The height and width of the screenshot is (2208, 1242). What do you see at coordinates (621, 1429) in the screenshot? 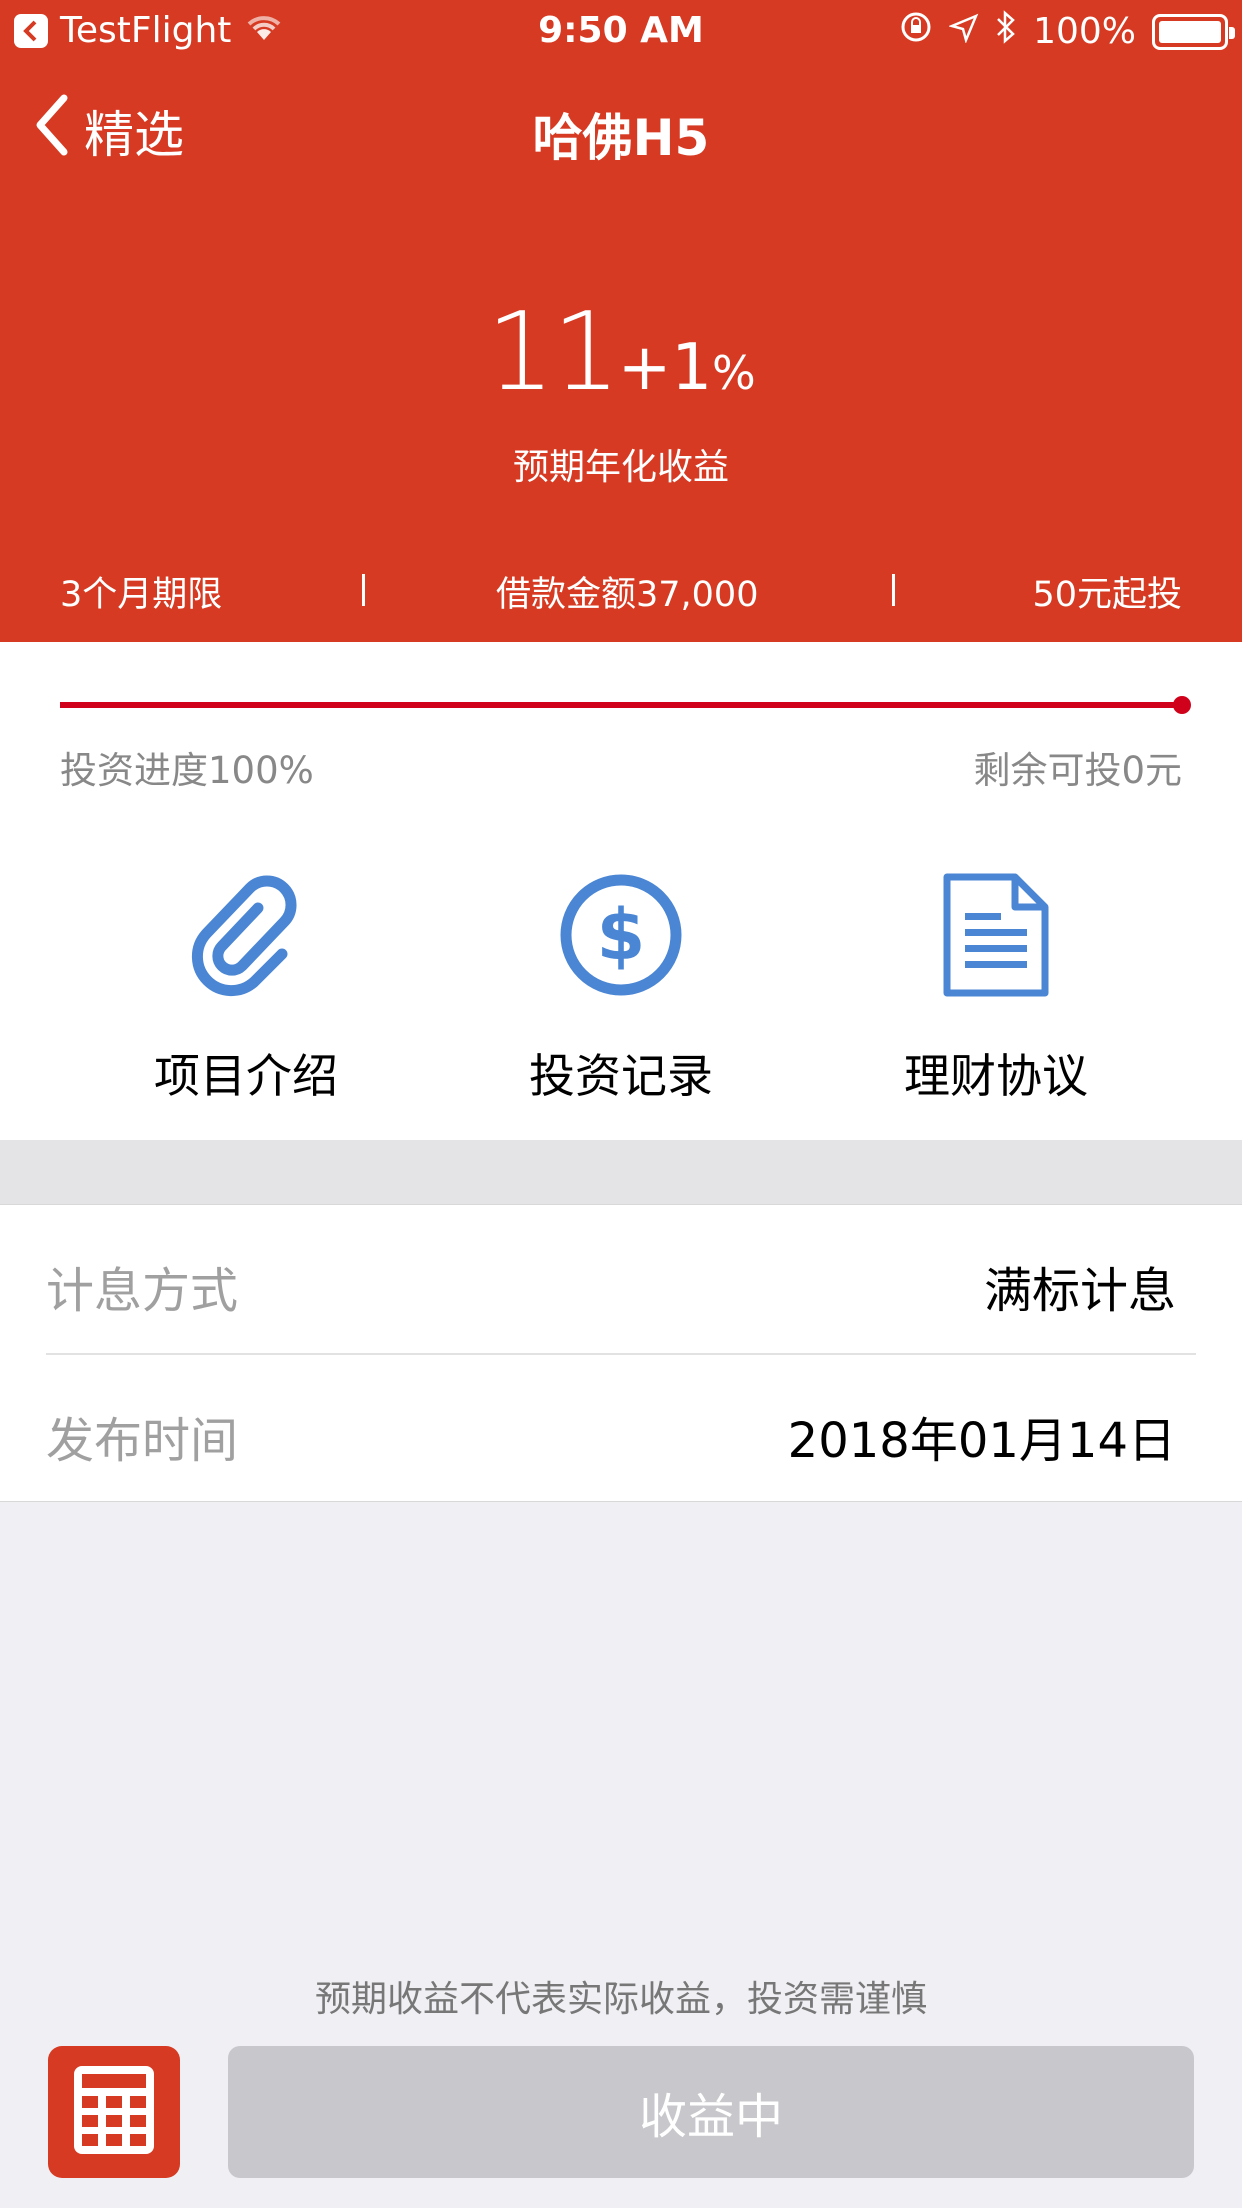
I see `detail-row: 发布时间 2018年01月14日` at bounding box center [621, 1429].